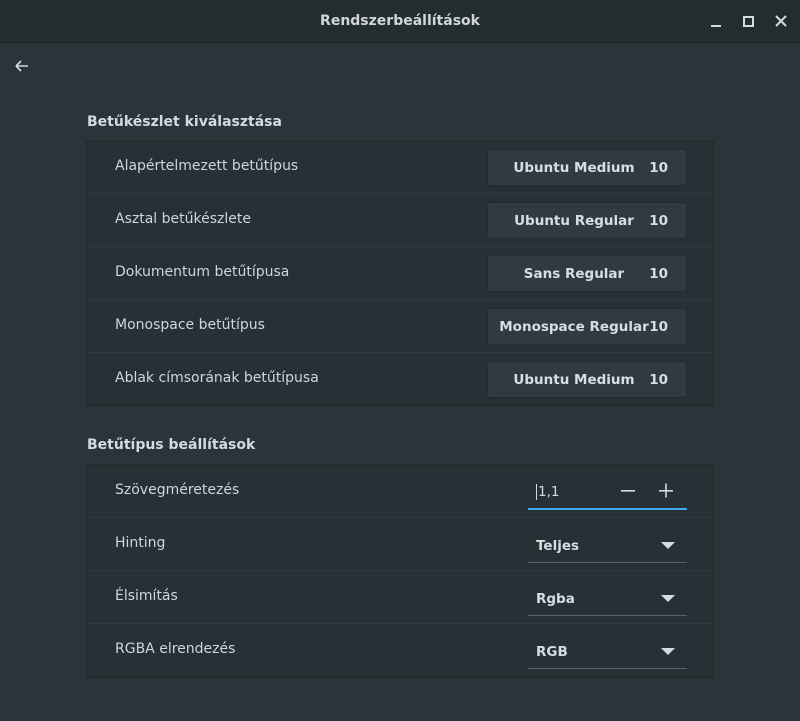  What do you see at coordinates (217, 378) in the screenshot?
I see `row-label: Ablak címsorának betűtípusa` at bounding box center [217, 378].